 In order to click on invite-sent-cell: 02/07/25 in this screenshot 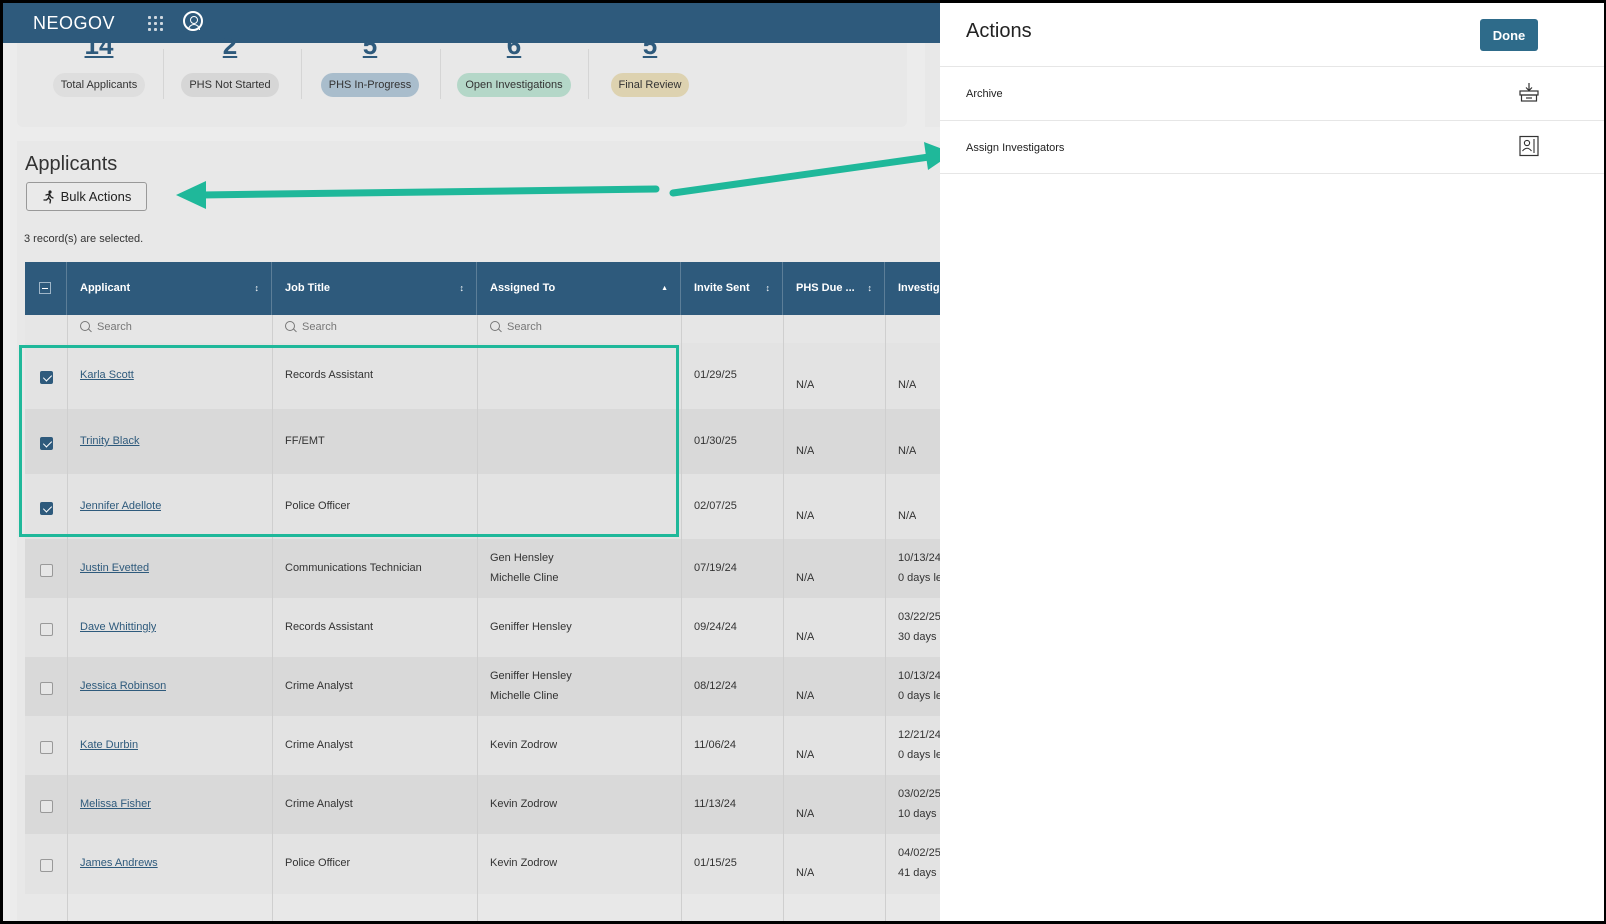, I will do `click(715, 506)`.